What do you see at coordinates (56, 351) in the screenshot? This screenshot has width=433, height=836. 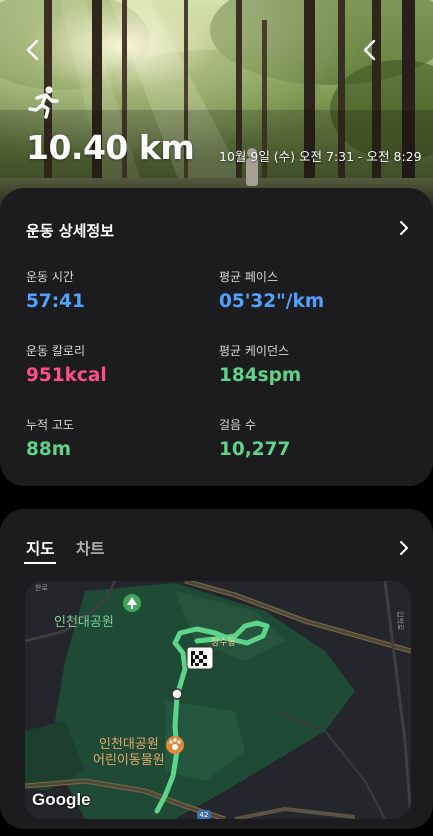 I see `stat-label: 운동 칼로리` at bounding box center [56, 351].